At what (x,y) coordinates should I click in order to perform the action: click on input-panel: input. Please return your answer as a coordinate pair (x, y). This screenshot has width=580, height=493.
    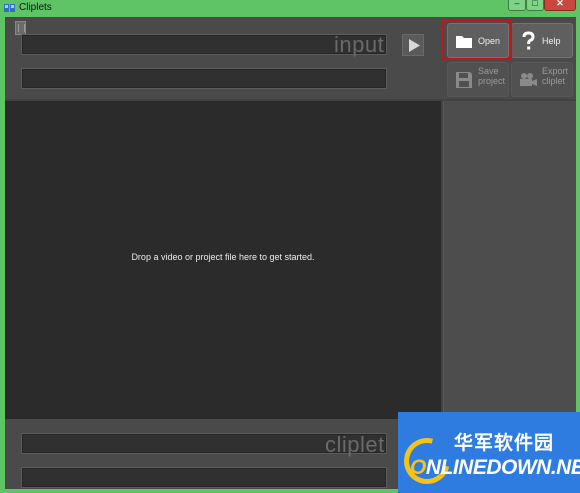
    Looking at the image, I should click on (223, 58).